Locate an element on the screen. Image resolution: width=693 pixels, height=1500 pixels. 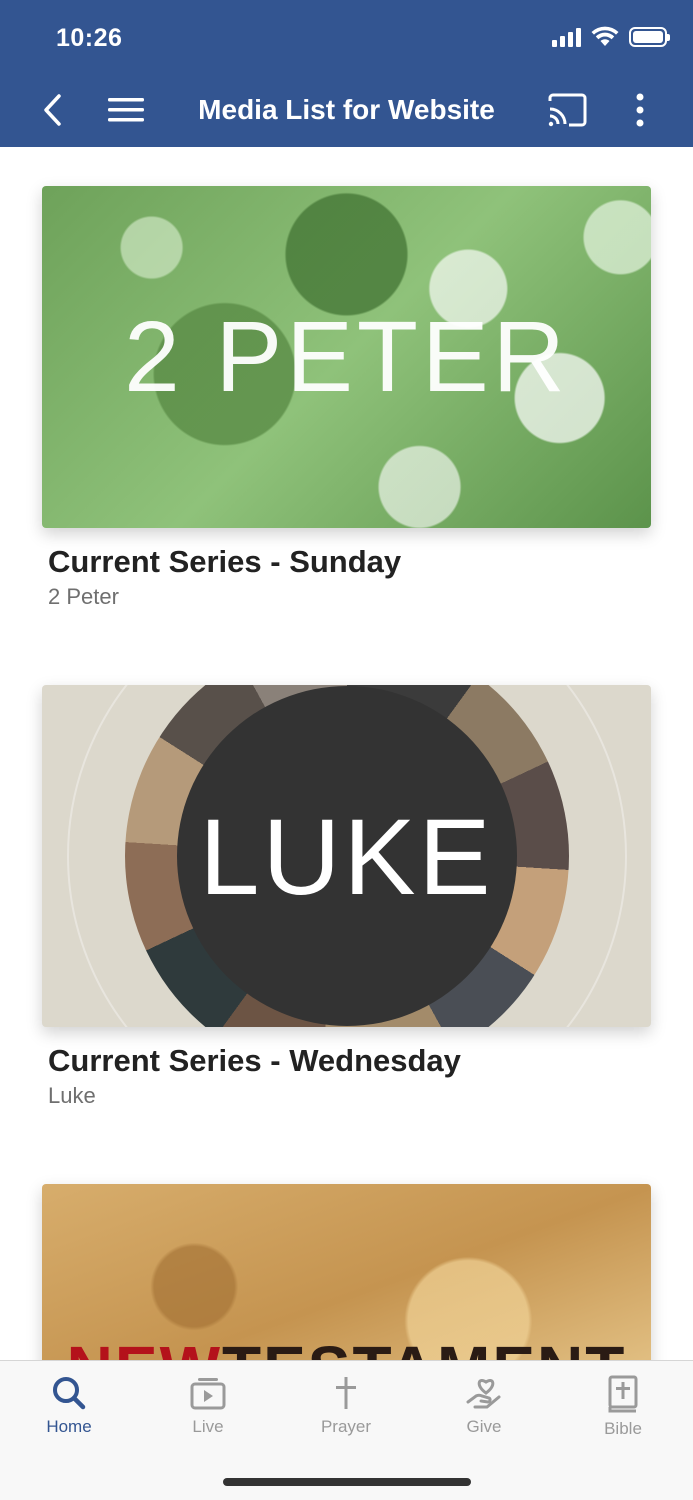
bible-icon is located at coordinates (623, 1394).